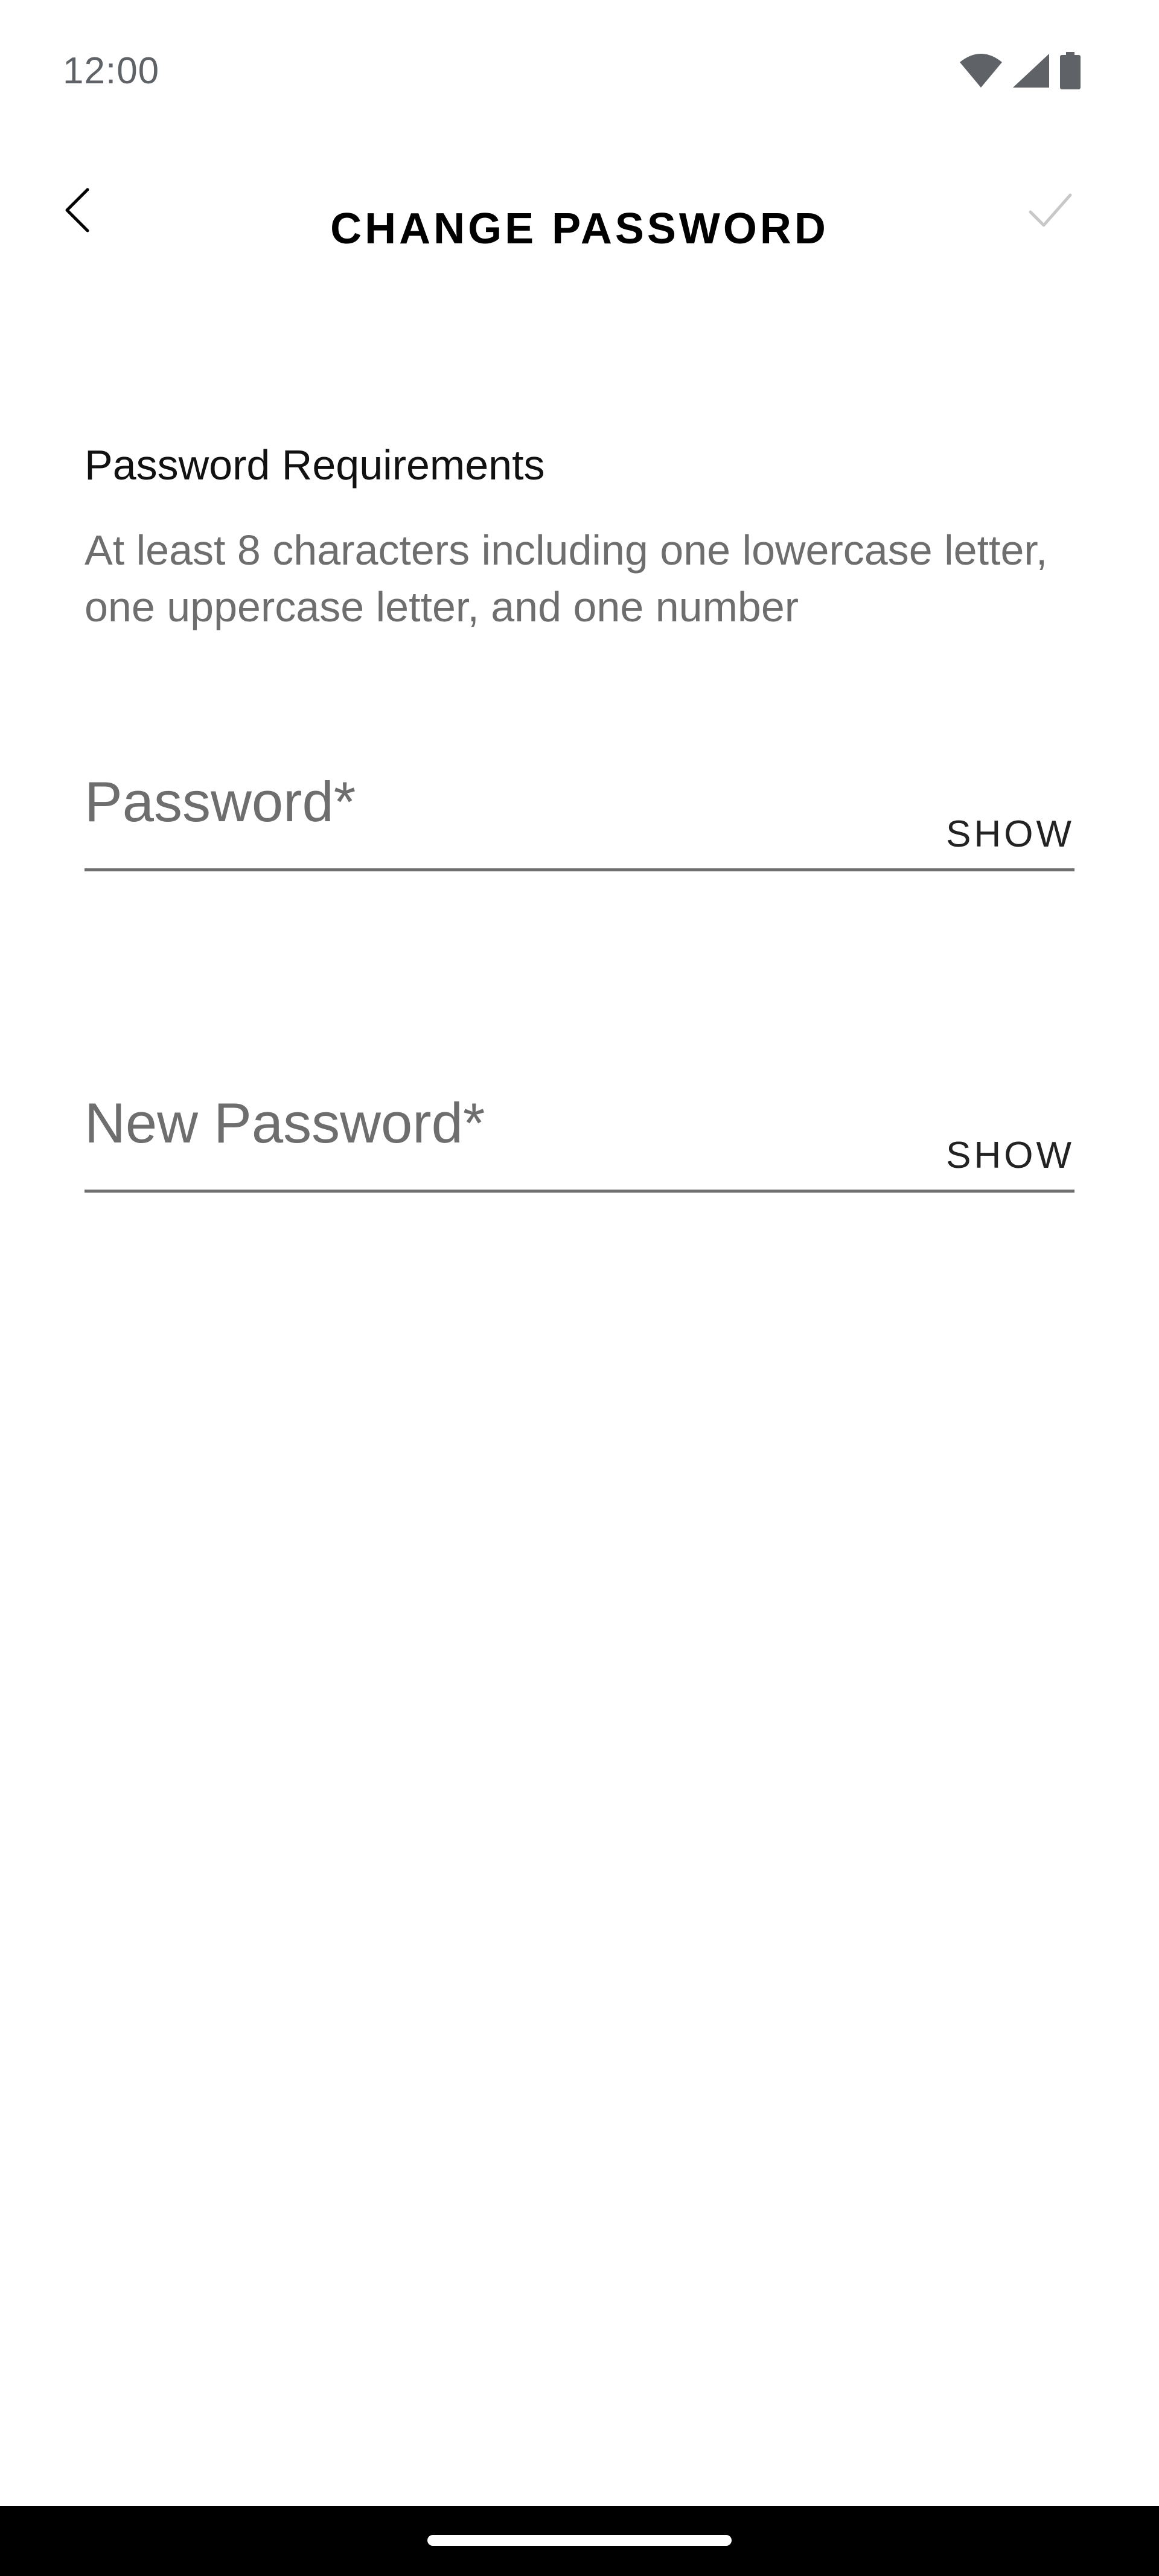  Describe the element at coordinates (1031, 72) in the screenshot. I see `signal-icon` at that location.